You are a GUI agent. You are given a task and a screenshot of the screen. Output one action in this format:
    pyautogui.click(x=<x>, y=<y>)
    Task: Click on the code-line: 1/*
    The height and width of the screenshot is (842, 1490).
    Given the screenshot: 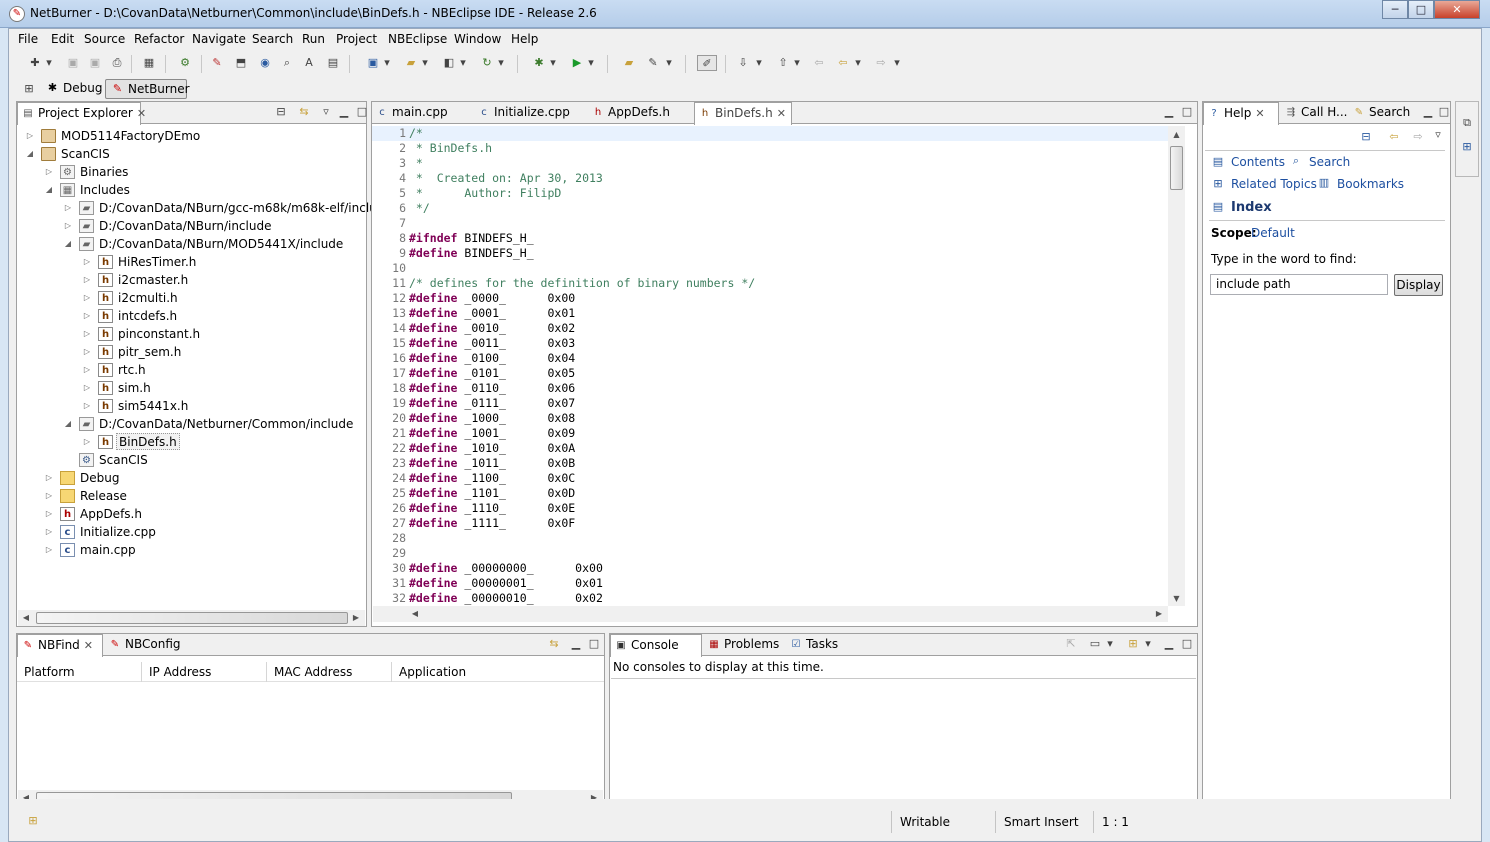 What is the action you would take?
    pyautogui.click(x=770, y=133)
    